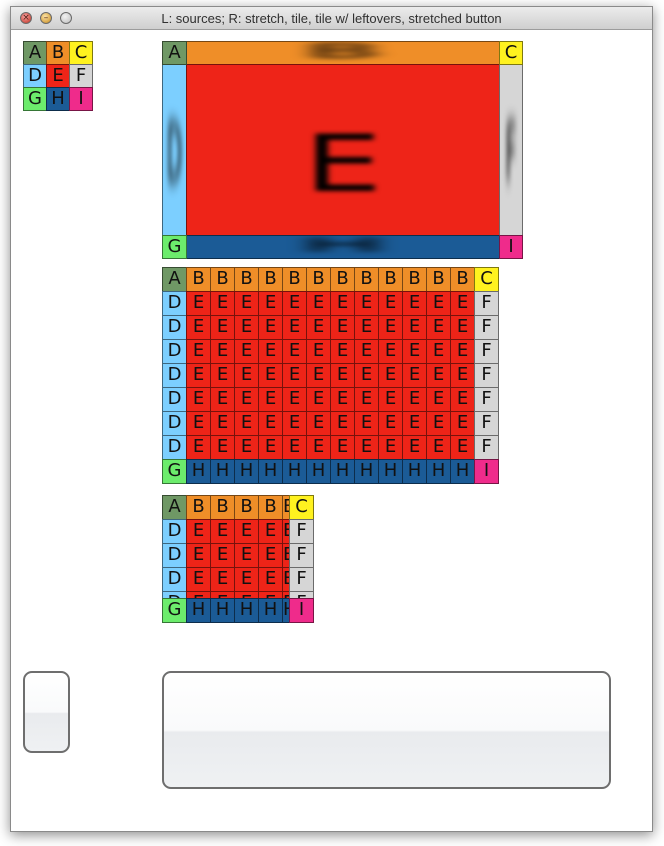 The image size is (664, 846). What do you see at coordinates (46, 712) in the screenshot?
I see `source-button` at bounding box center [46, 712].